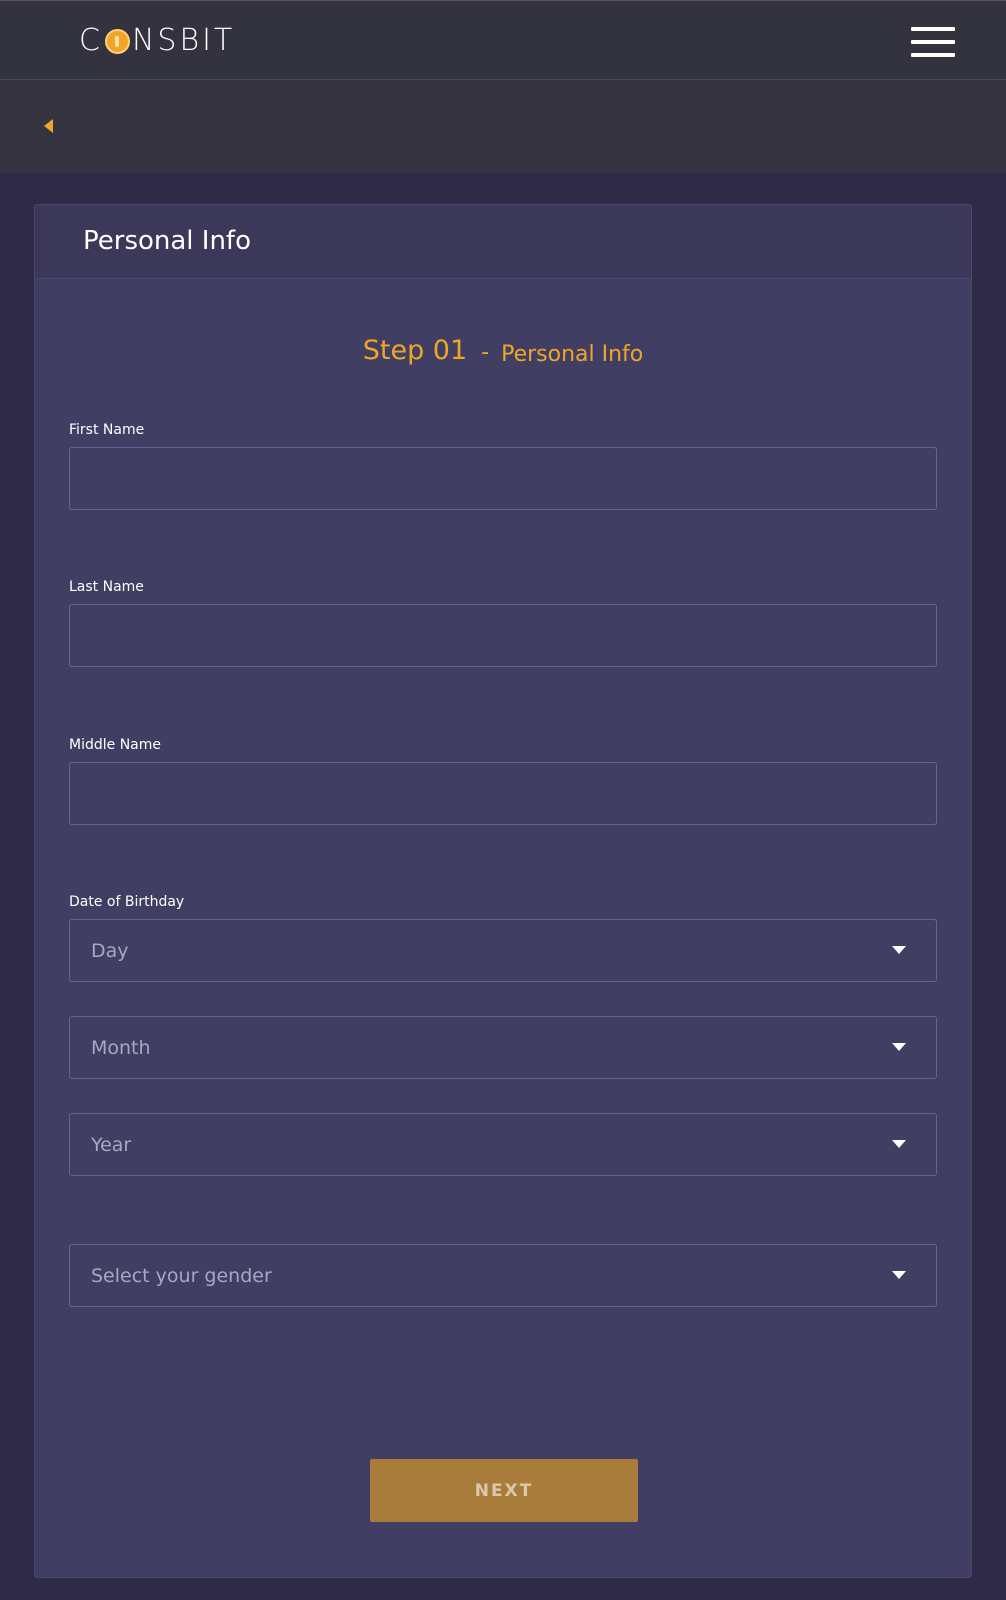 This screenshot has height=1600, width=1006. Describe the element at coordinates (415, 350) in the screenshot. I see `step-number: Step 01` at that location.